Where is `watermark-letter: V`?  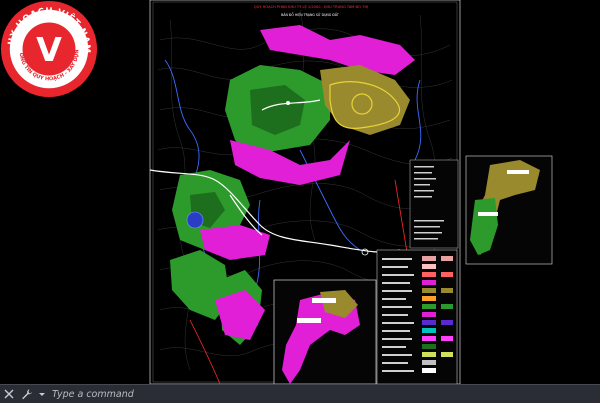 watermark-letter: V is located at coordinates (49, 49).